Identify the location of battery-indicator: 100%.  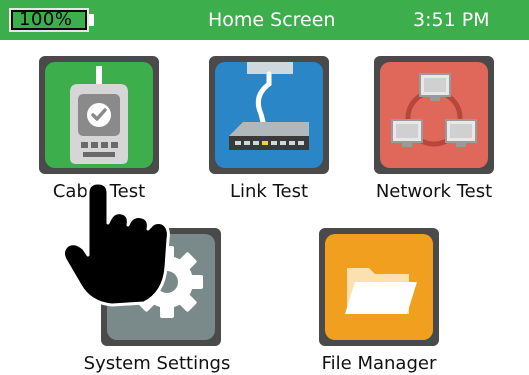
(49, 20).